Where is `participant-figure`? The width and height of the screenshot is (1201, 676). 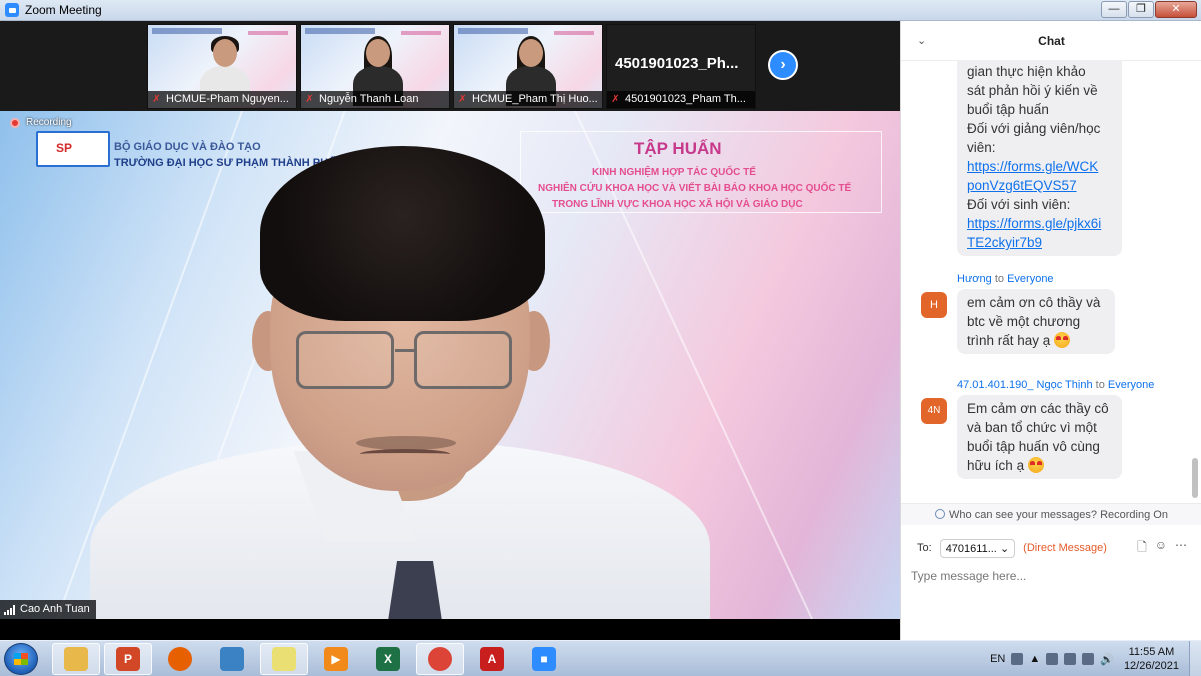 participant-figure is located at coordinates (378, 71).